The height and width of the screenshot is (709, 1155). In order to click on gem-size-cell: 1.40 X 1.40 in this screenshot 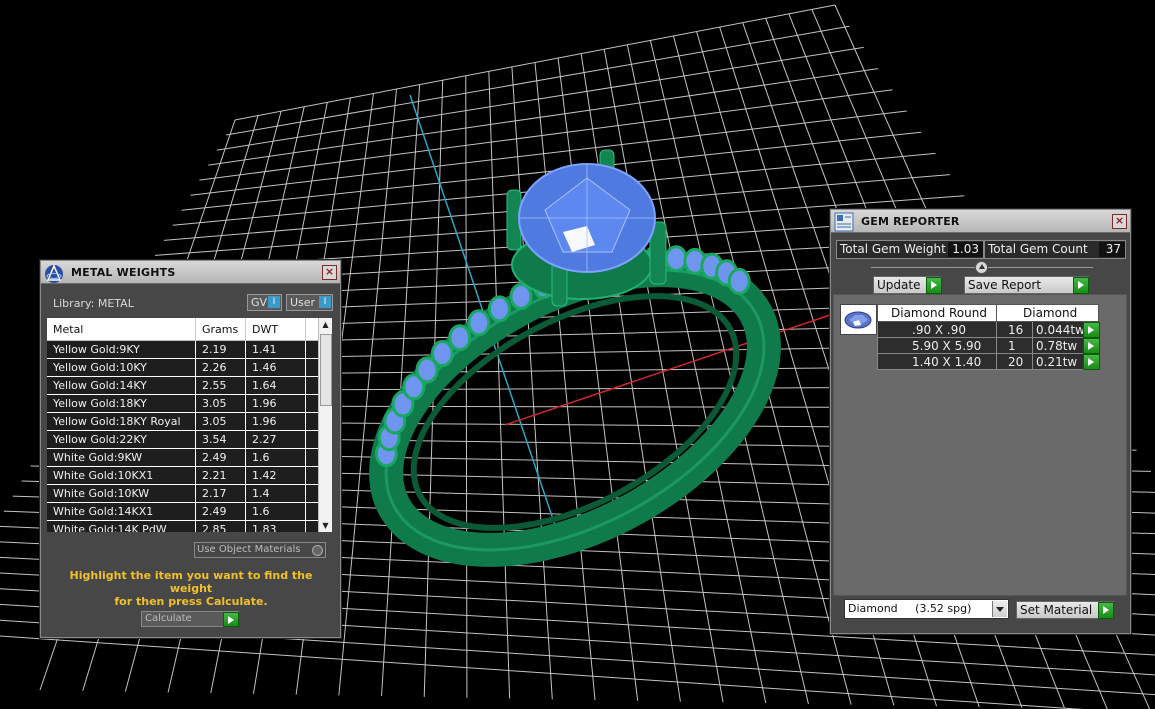, I will do `click(947, 362)`.